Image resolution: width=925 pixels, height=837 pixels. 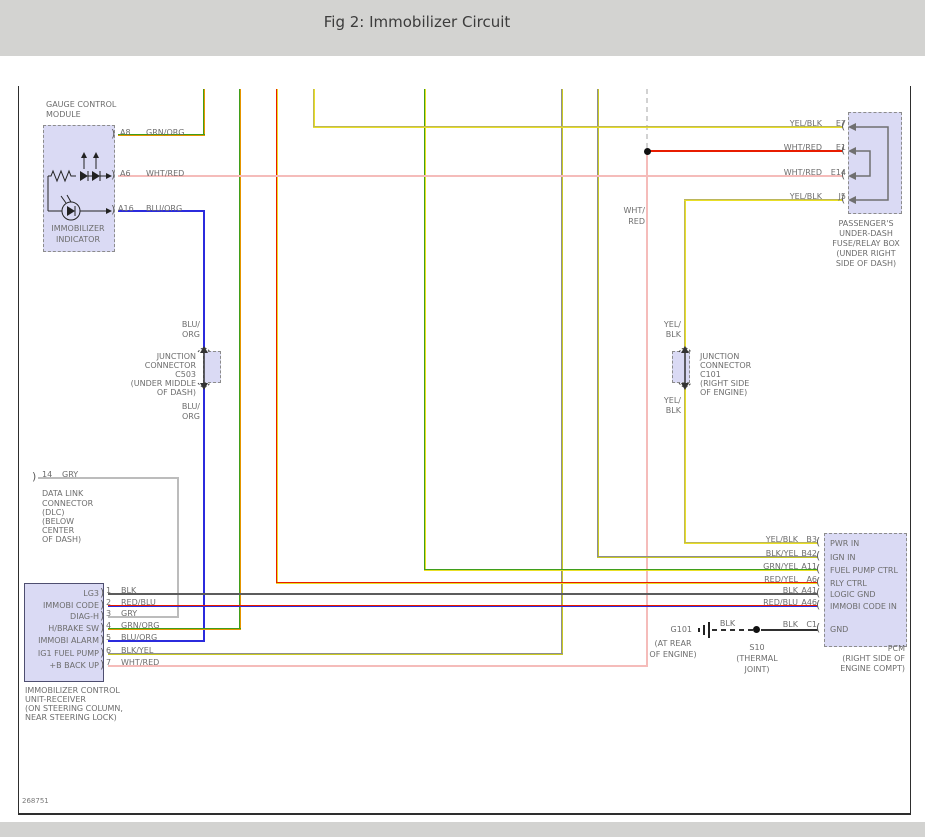 What do you see at coordinates (34, 476) in the screenshot?
I see `dlc-bracket: )` at bounding box center [34, 476].